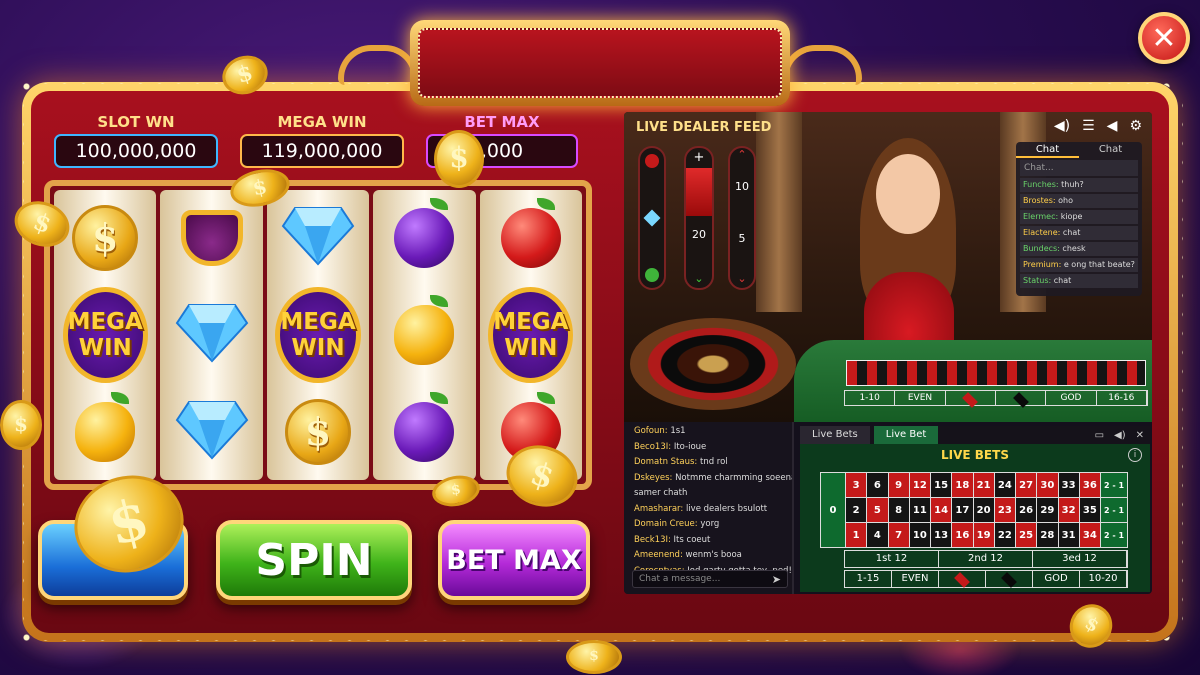 The height and width of the screenshot is (675, 1200). I want to click on outside-bet: EVEN, so click(915, 579).